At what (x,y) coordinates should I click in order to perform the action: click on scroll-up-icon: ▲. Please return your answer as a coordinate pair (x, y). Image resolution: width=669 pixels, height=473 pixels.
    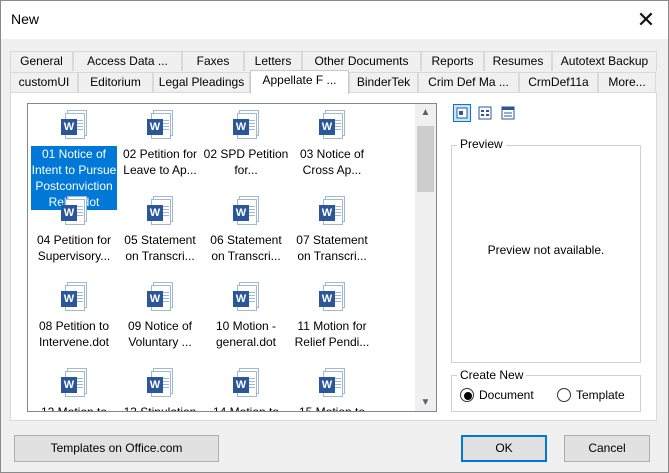
    Looking at the image, I should click on (425, 112).